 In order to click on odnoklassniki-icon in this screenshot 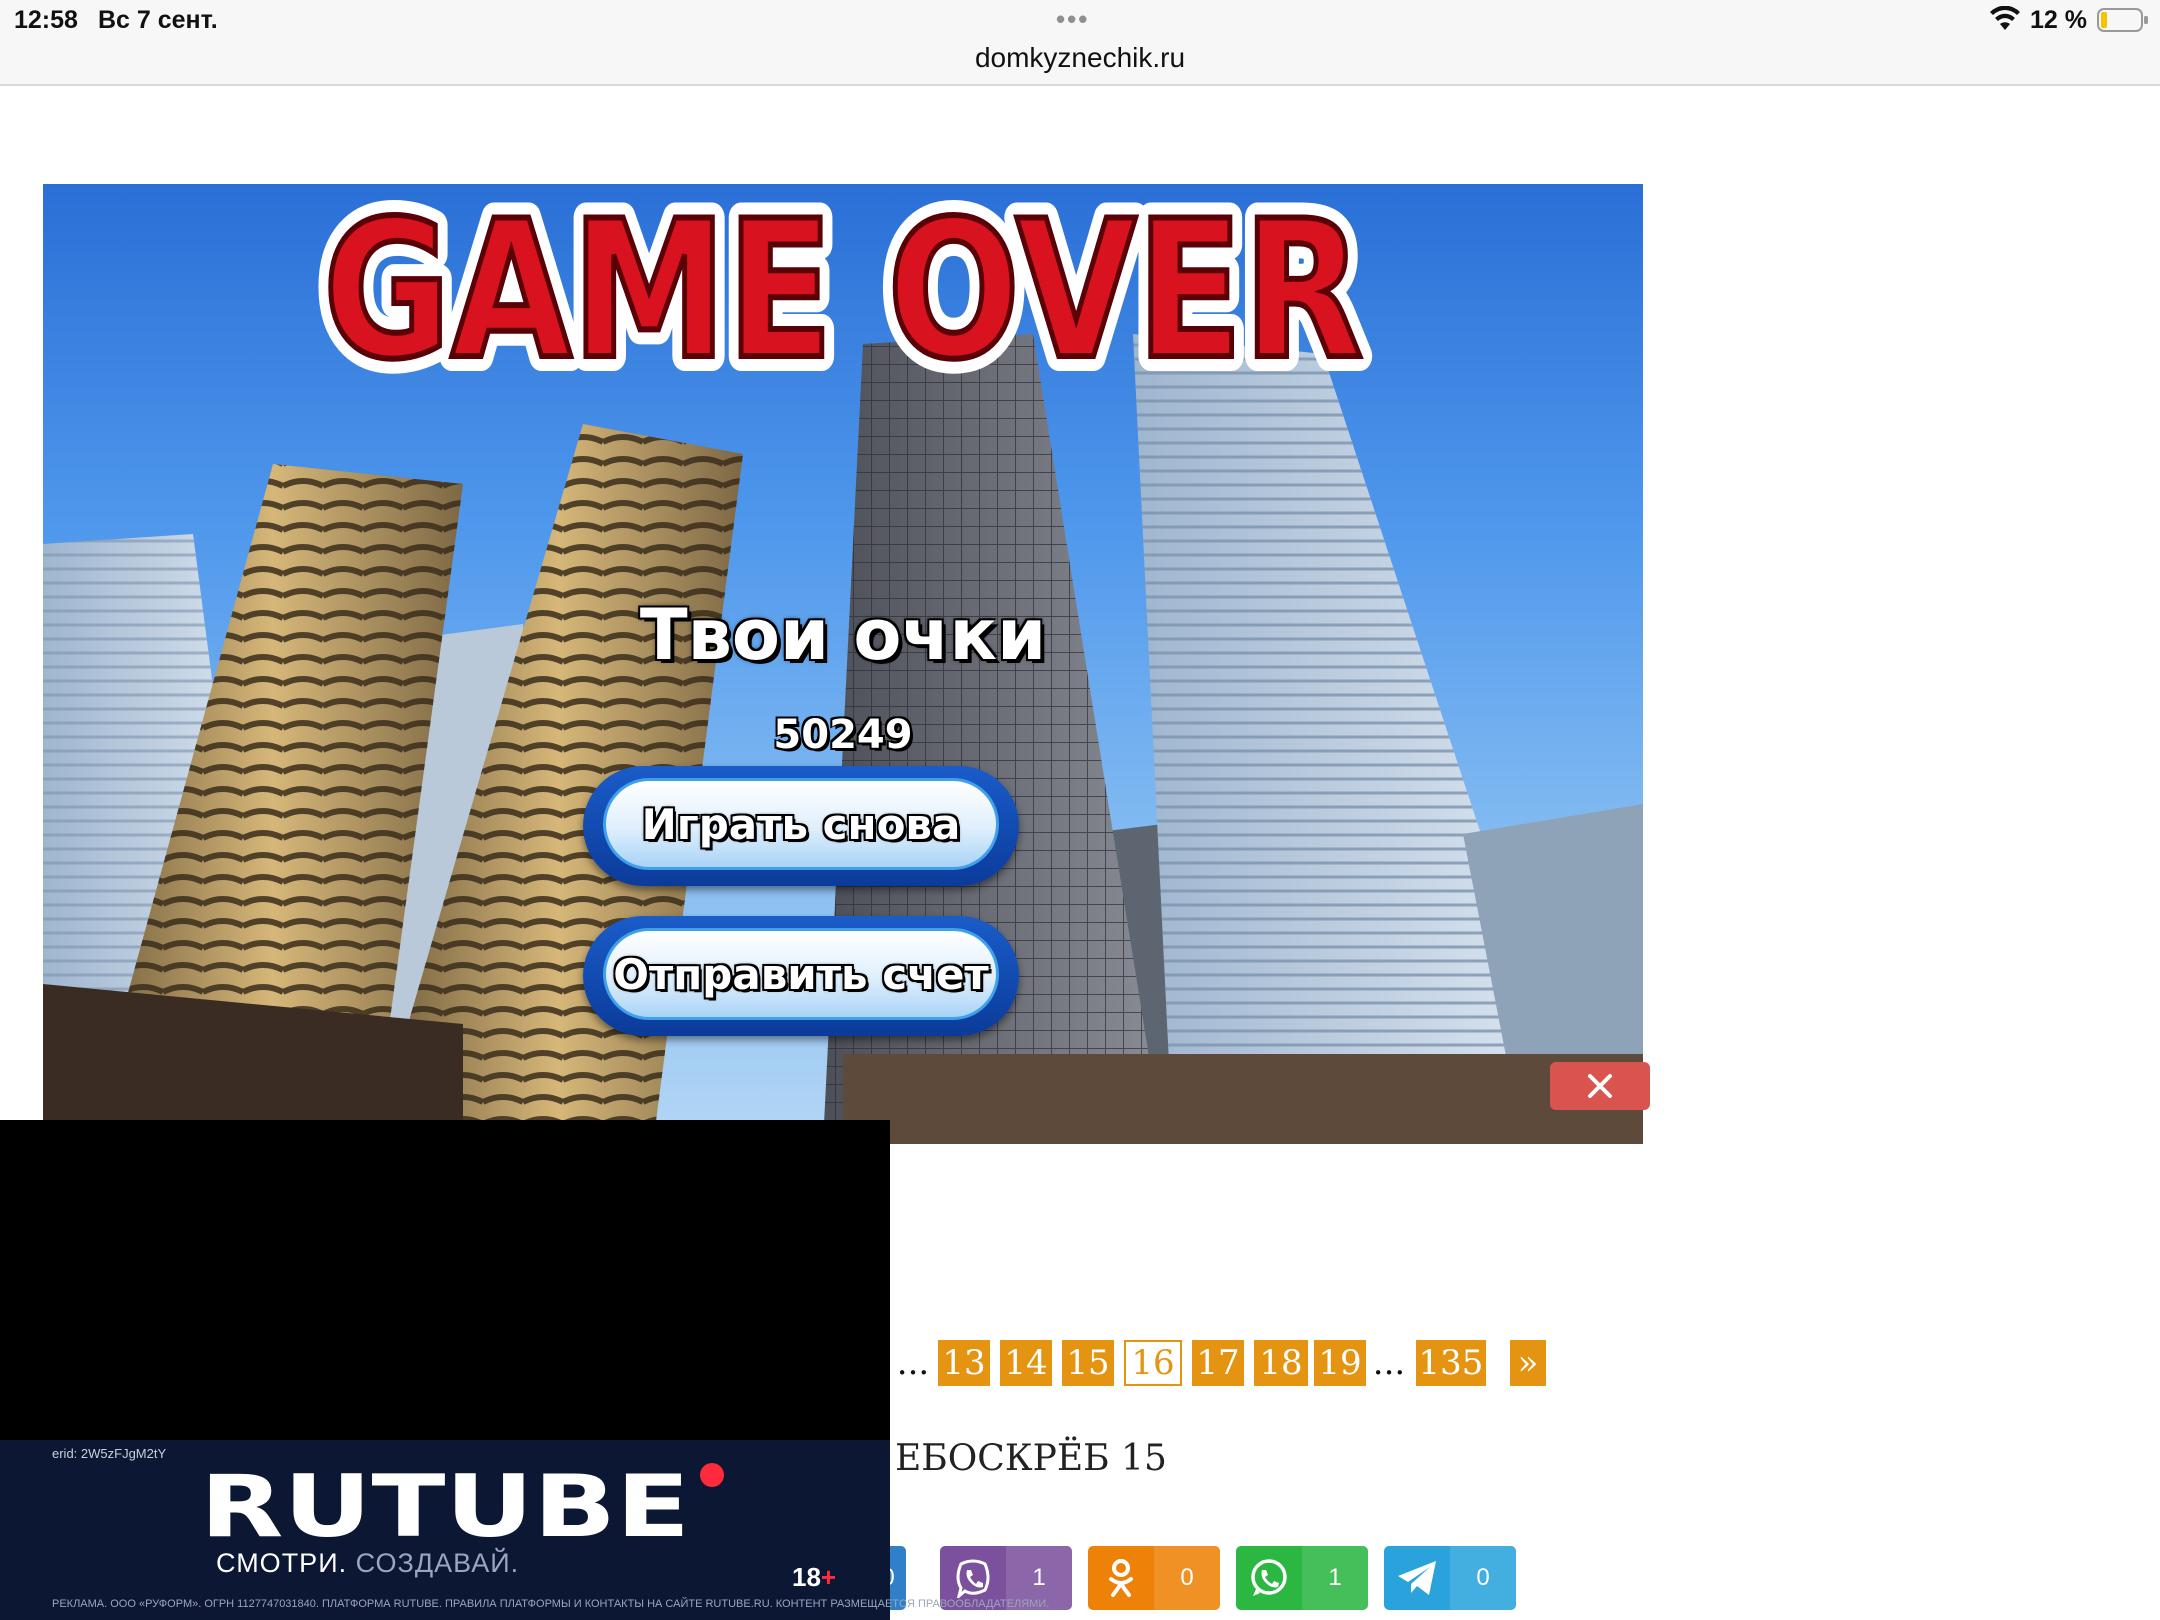, I will do `click(1121, 1578)`.